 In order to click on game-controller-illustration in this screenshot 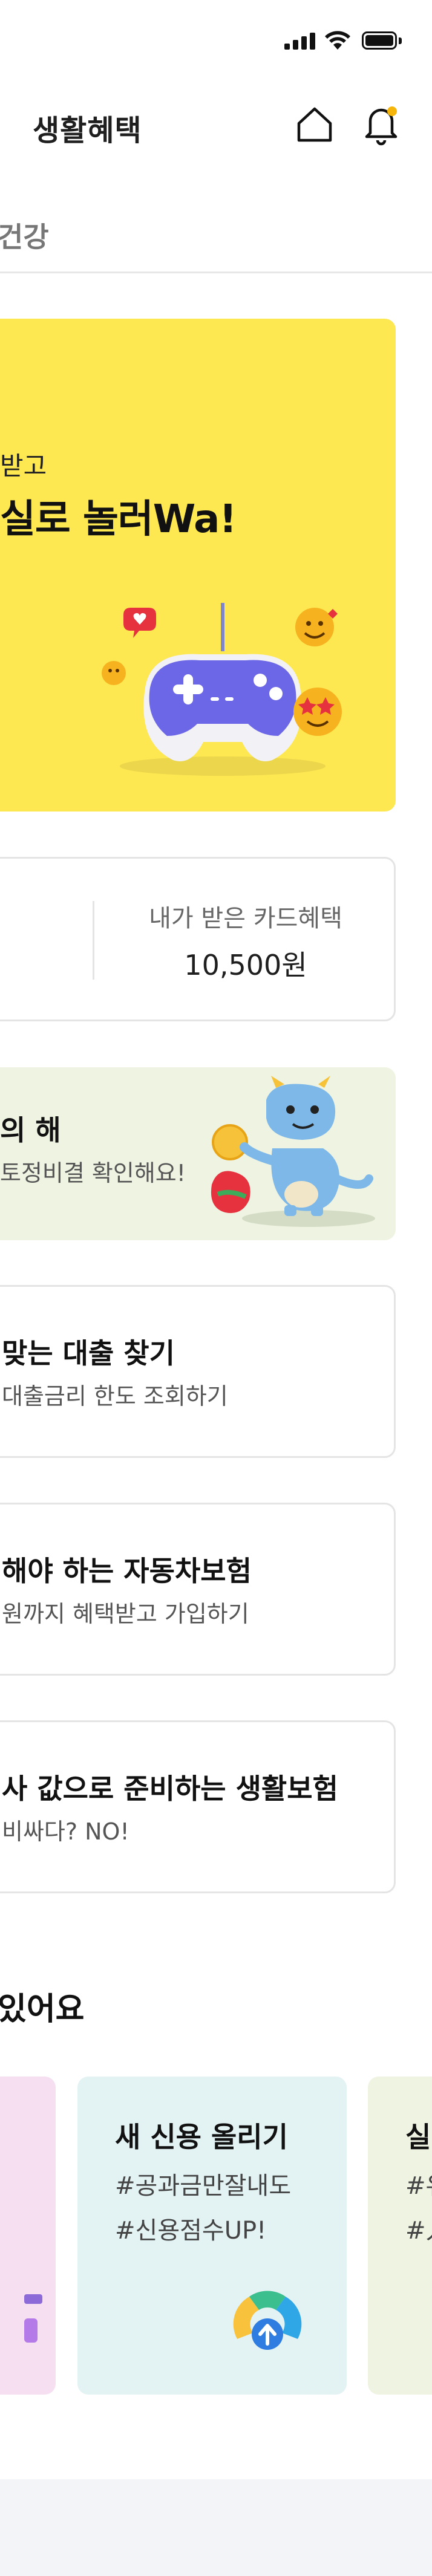, I will do `click(222, 689)`.